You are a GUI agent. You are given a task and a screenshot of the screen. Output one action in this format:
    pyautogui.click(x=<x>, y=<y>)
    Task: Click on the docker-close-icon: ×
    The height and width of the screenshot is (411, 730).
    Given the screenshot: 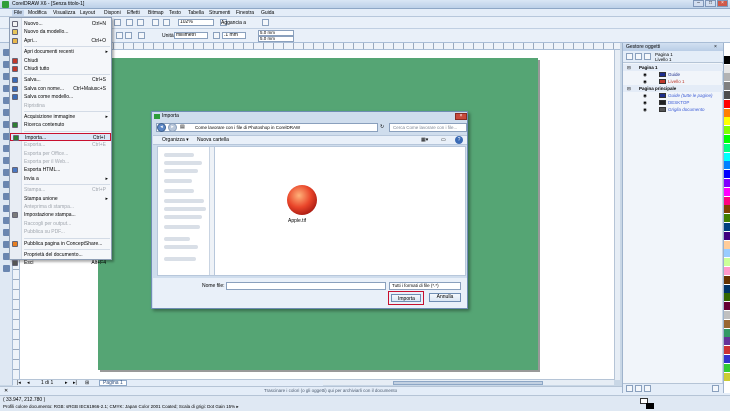 What is the action you would take?
    pyautogui.click(x=715, y=47)
    